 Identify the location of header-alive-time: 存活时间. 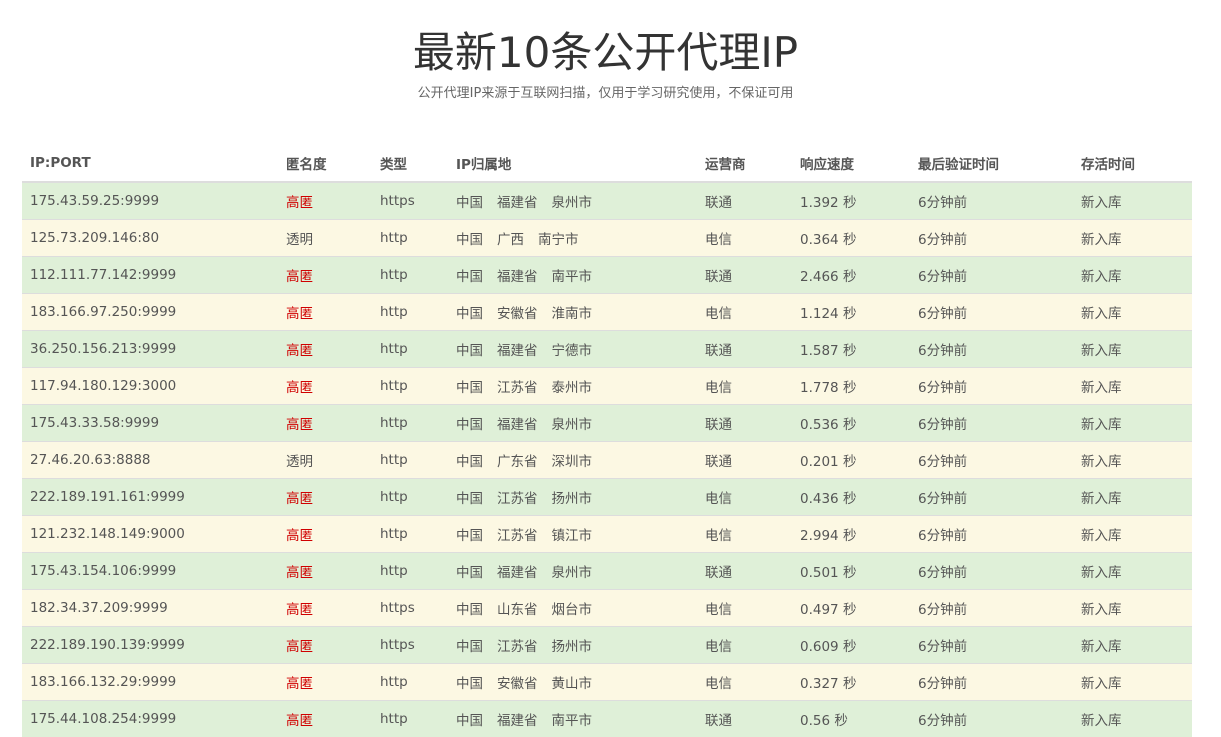
(1132, 164).